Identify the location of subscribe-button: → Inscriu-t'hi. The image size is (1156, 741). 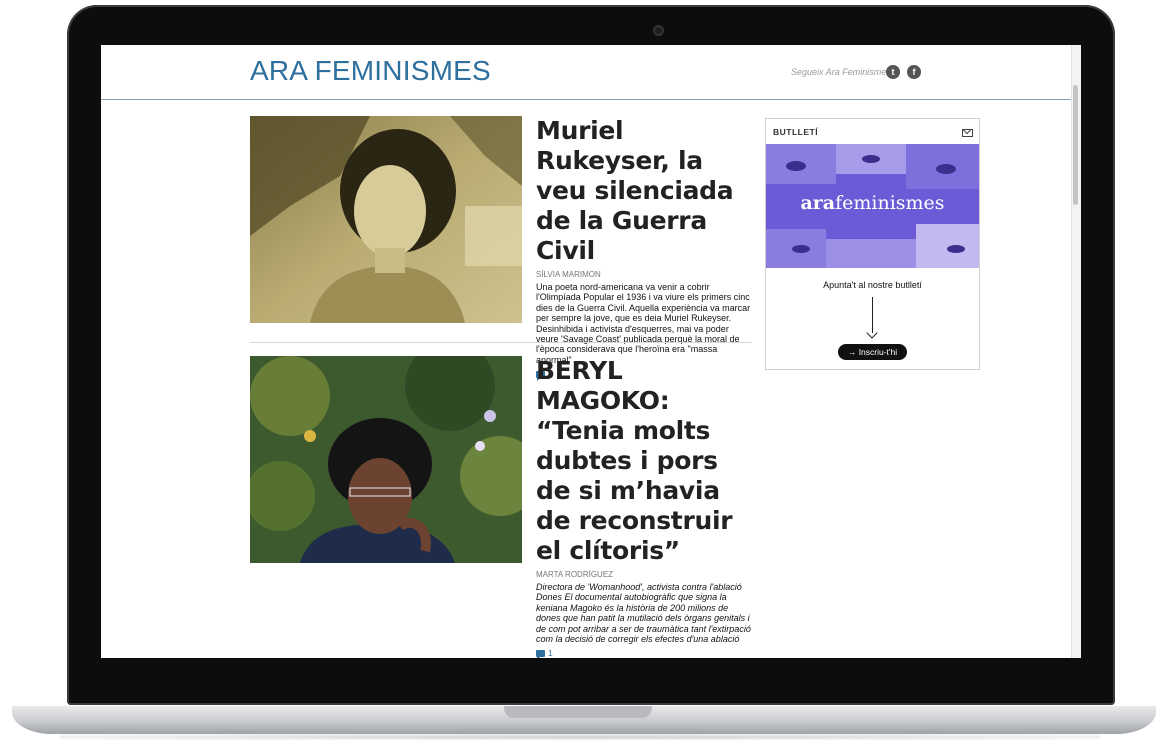
(872, 352).